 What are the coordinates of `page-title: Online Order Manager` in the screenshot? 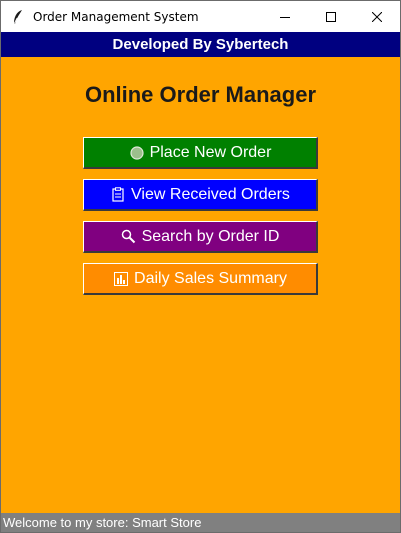 It's located at (200, 94).